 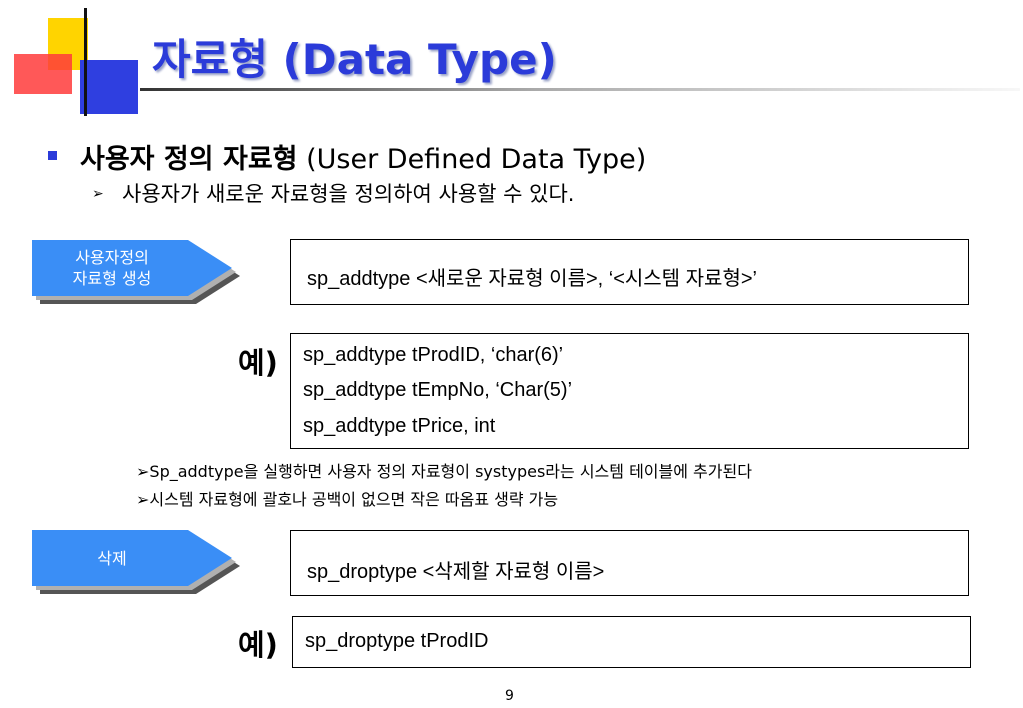 What do you see at coordinates (347, 499) in the screenshot?
I see `note-line: ➢시스템 자료형에 괄호나 공백이 없으면 작은 따옴표 생략 가능` at bounding box center [347, 499].